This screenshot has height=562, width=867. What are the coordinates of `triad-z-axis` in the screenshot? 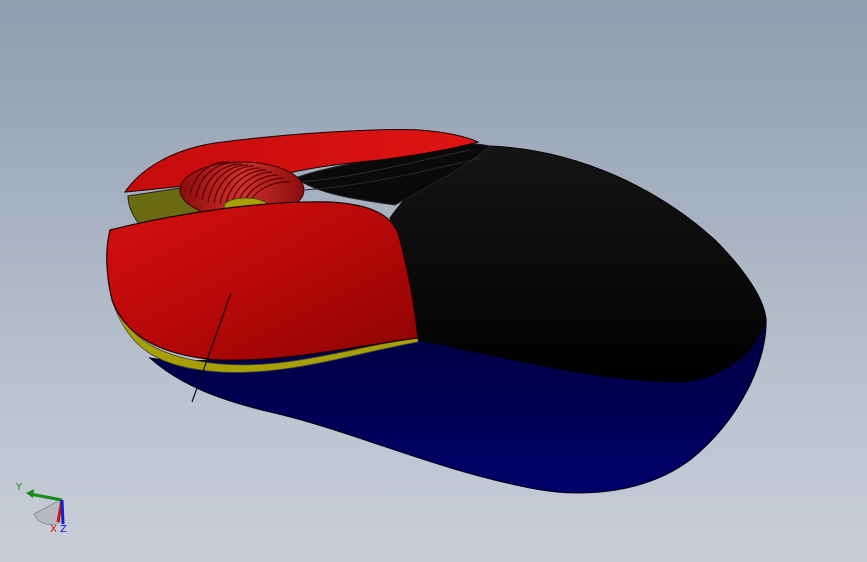 It's located at (62, 512).